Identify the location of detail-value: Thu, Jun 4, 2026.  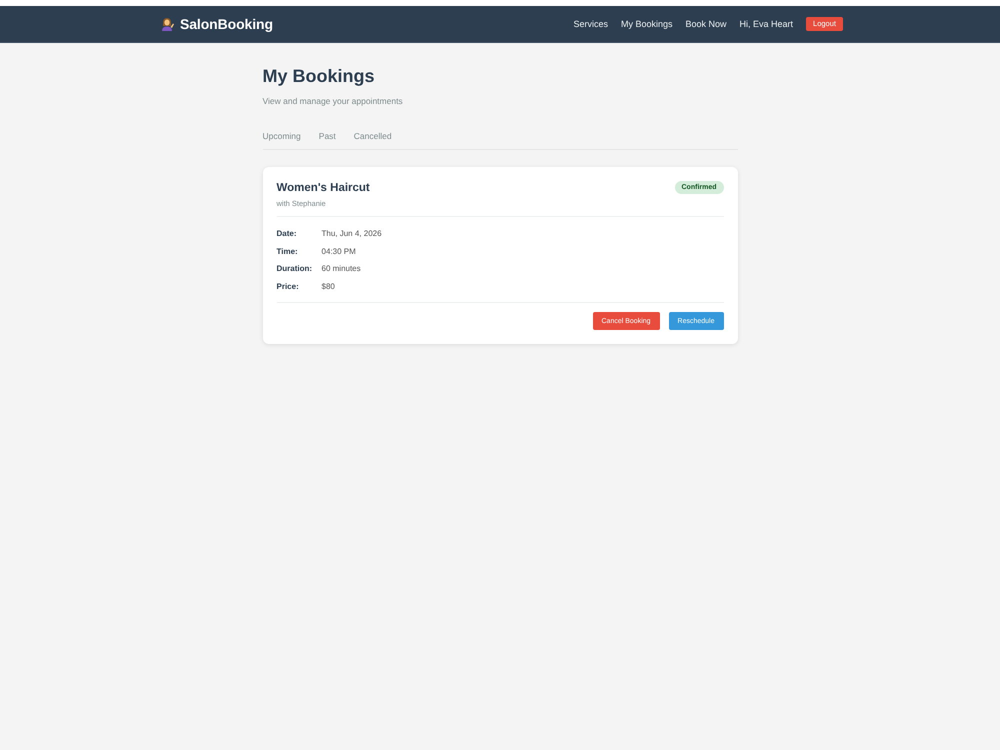
(352, 234).